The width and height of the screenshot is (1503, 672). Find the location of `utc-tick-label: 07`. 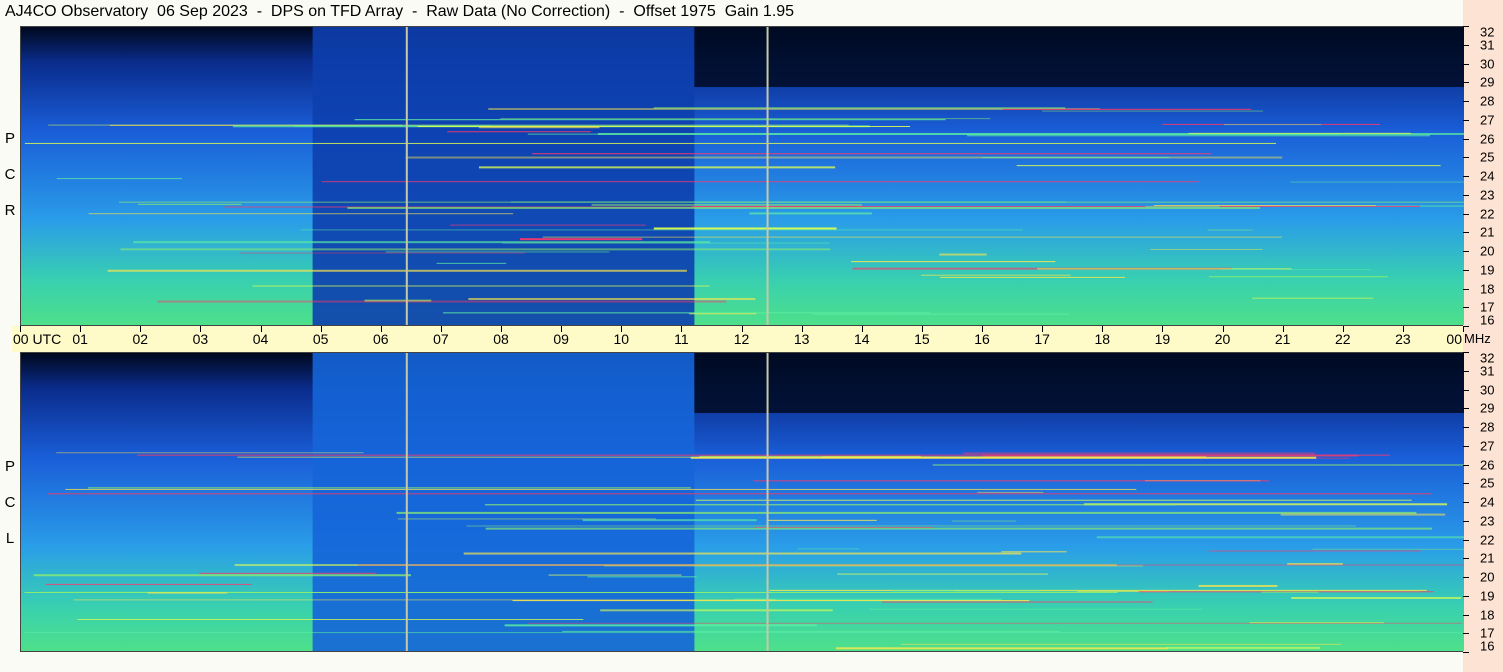

utc-tick-label: 07 is located at coordinates (441, 339).